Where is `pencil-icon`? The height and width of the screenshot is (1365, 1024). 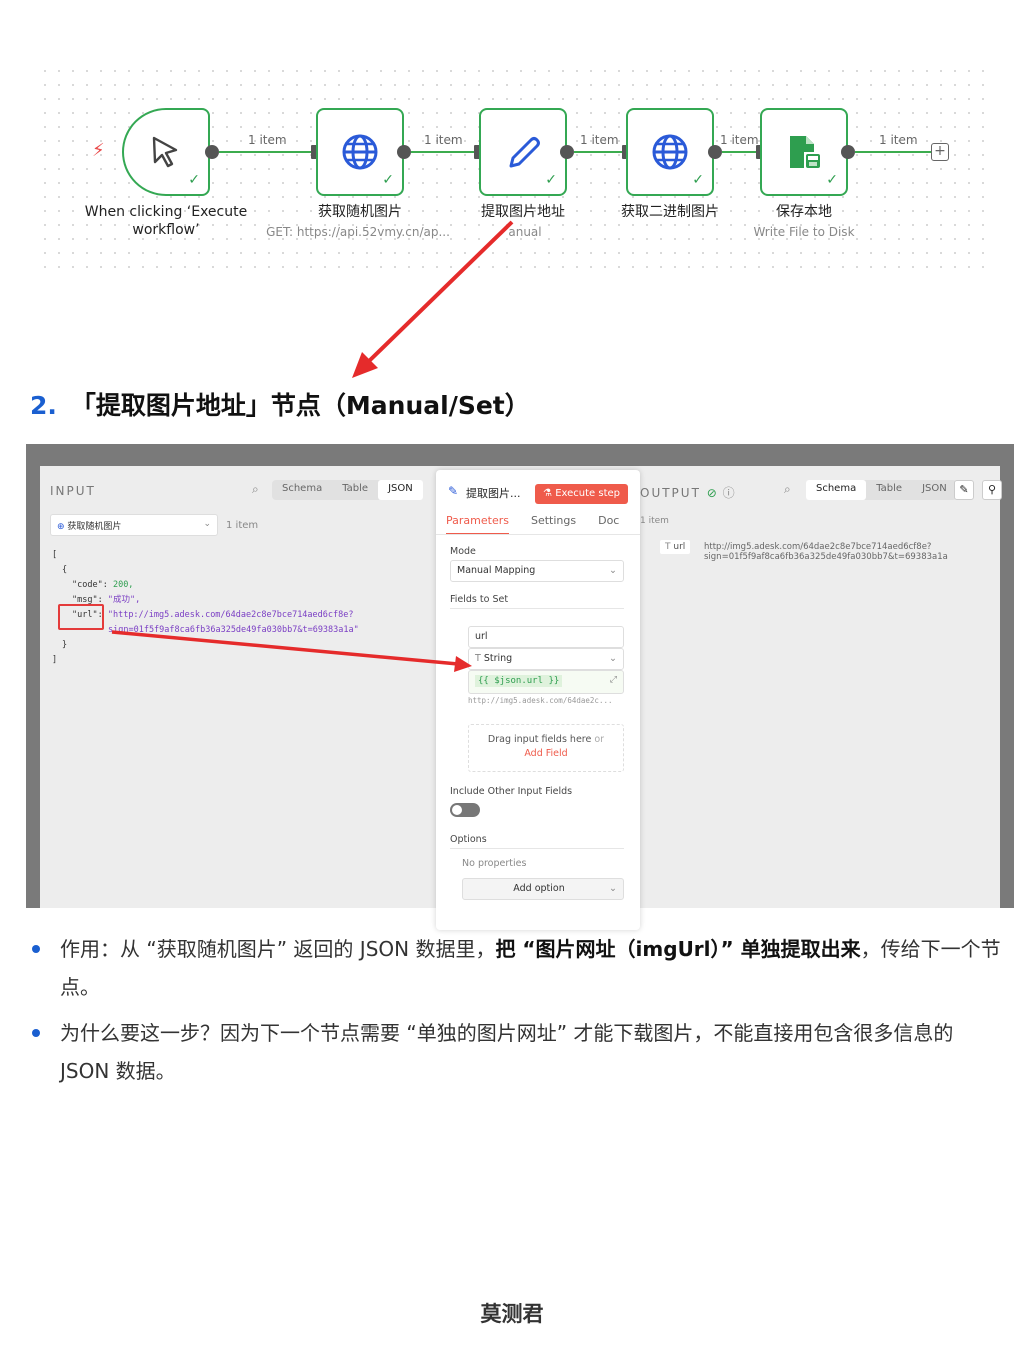 pencil-icon is located at coordinates (524, 152).